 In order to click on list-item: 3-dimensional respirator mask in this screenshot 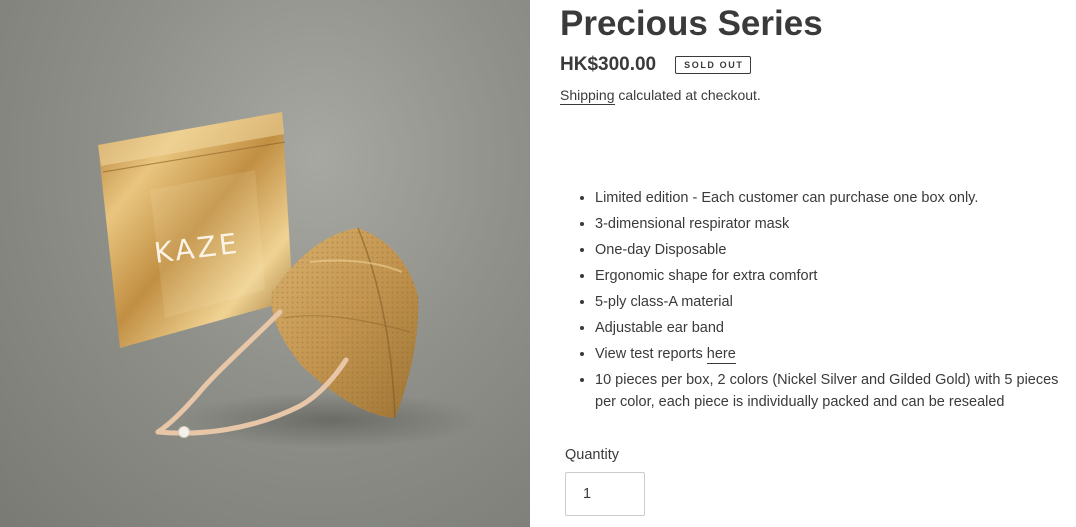, I will do `click(835, 224)`.